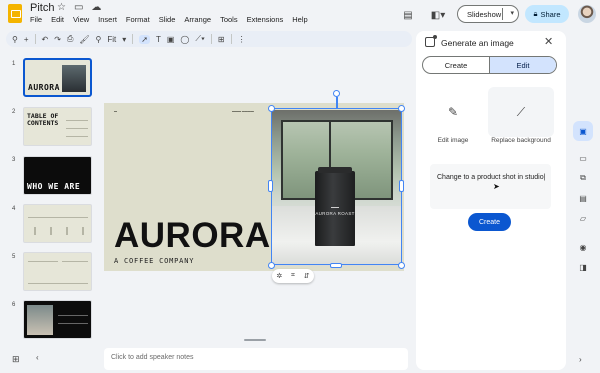 This screenshot has height=373, width=600. What do you see at coordinates (490, 186) in the screenshot?
I see `prompt-input: Change to a product shot in studio|` at bounding box center [490, 186].